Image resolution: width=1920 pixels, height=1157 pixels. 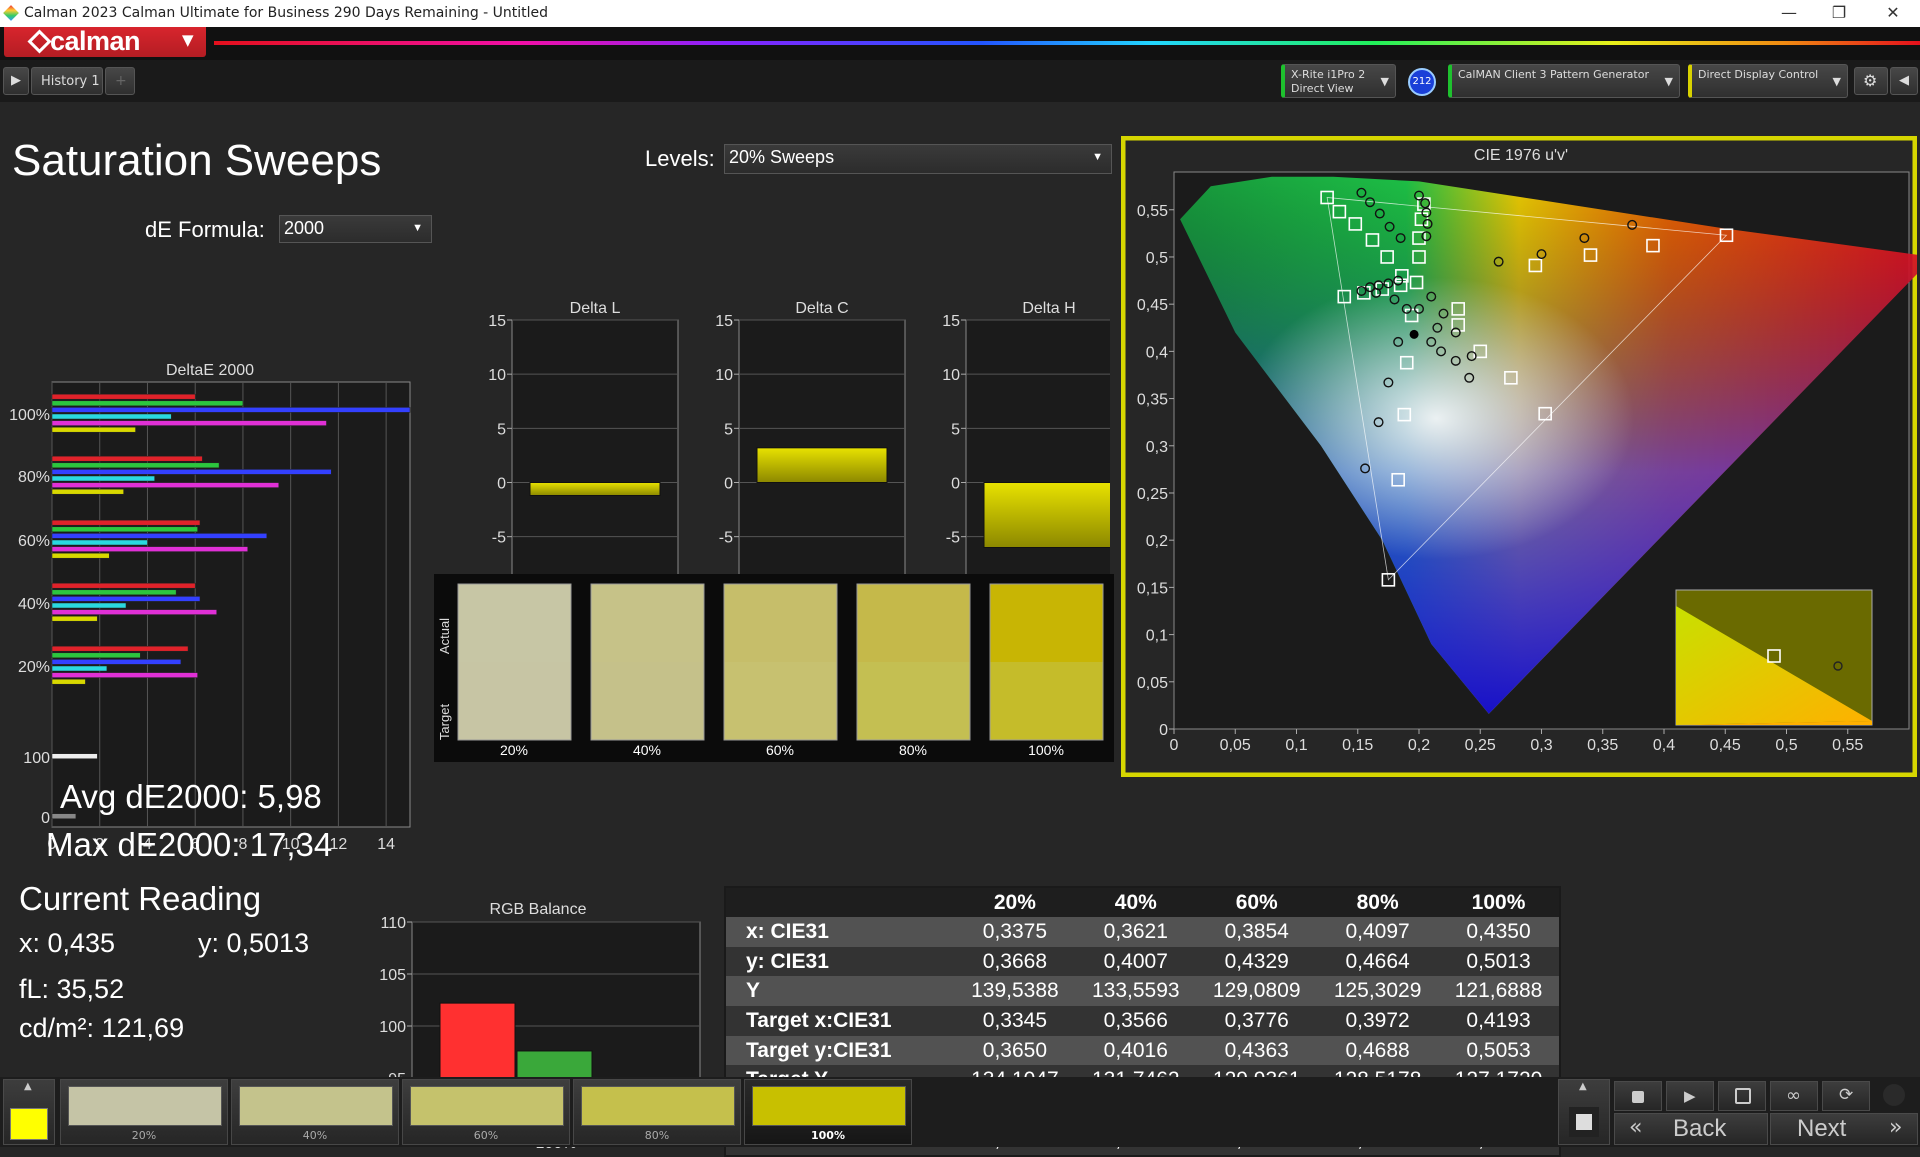 What do you see at coordinates (1498, 1021) in the screenshot?
I see `table-cell: 0,4193` at bounding box center [1498, 1021].